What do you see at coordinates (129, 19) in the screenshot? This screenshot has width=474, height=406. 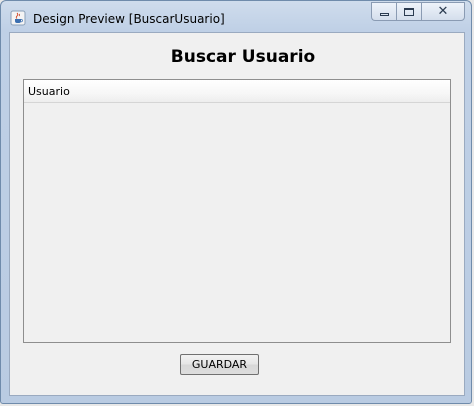 I see `window-title: Design Preview [BuscarUsuario]` at bounding box center [129, 19].